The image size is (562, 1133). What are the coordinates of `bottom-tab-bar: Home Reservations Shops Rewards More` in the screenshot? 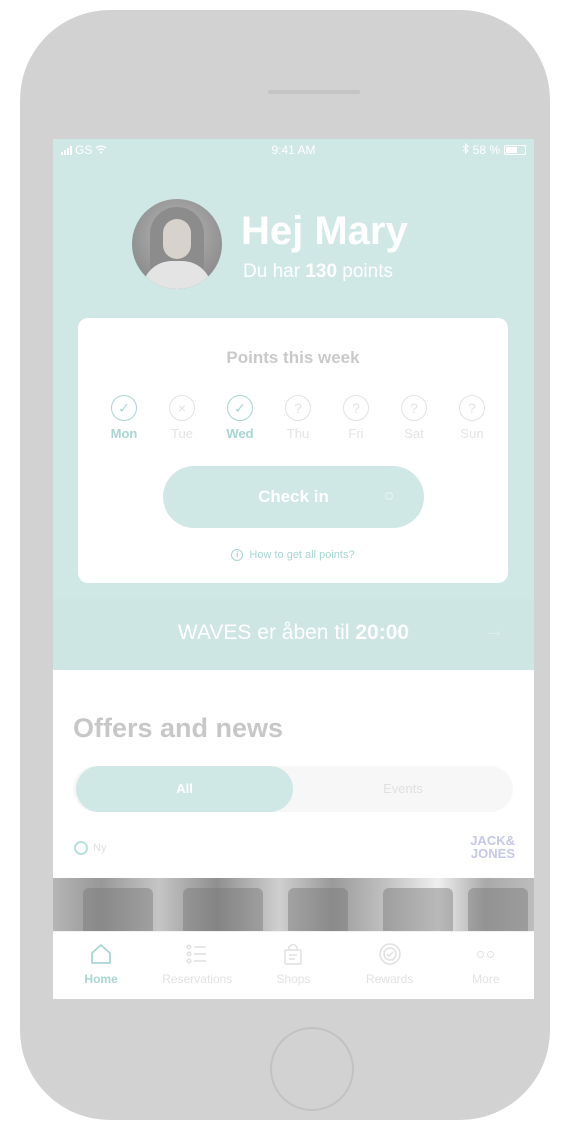 It's located at (293, 965).